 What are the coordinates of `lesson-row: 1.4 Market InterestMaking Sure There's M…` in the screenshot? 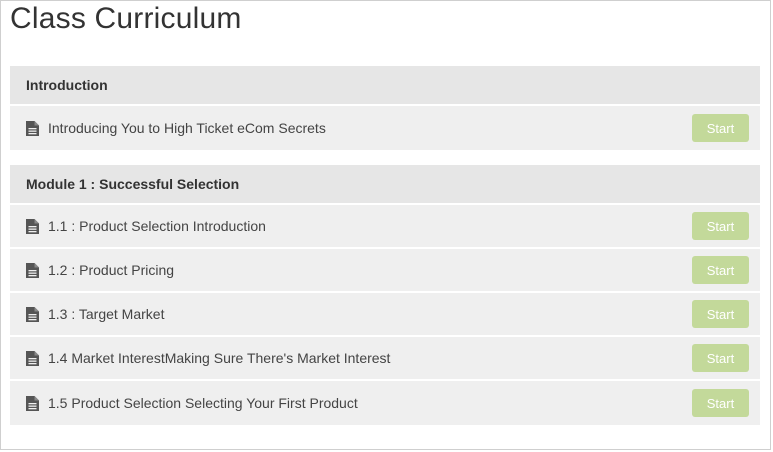 It's located at (385, 359).